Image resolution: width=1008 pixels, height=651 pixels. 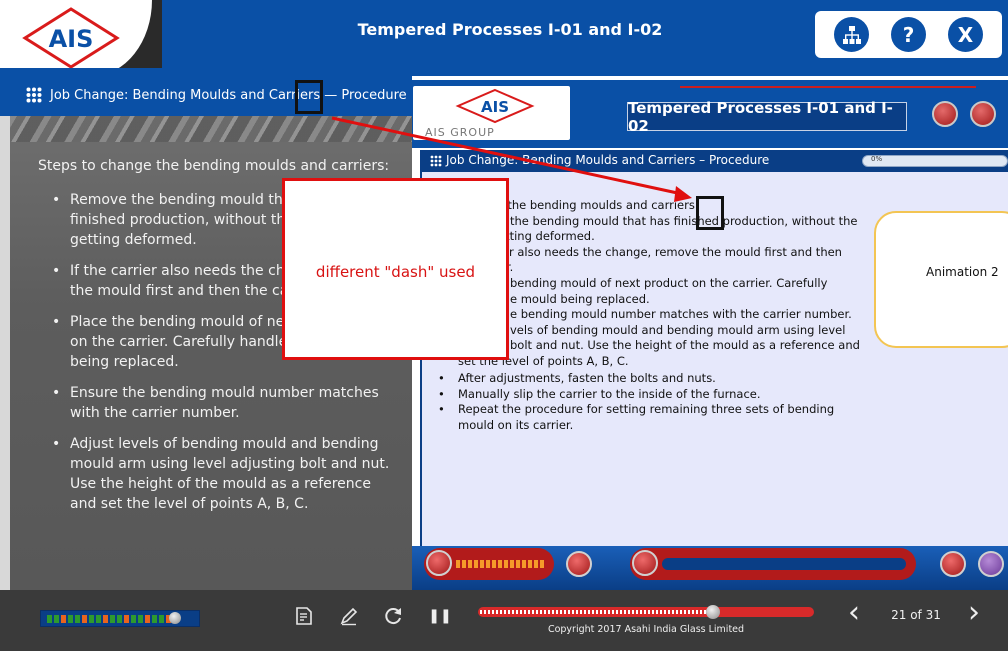 What do you see at coordinates (941, 279) in the screenshot?
I see `animation-box: Animation 2` at bounding box center [941, 279].